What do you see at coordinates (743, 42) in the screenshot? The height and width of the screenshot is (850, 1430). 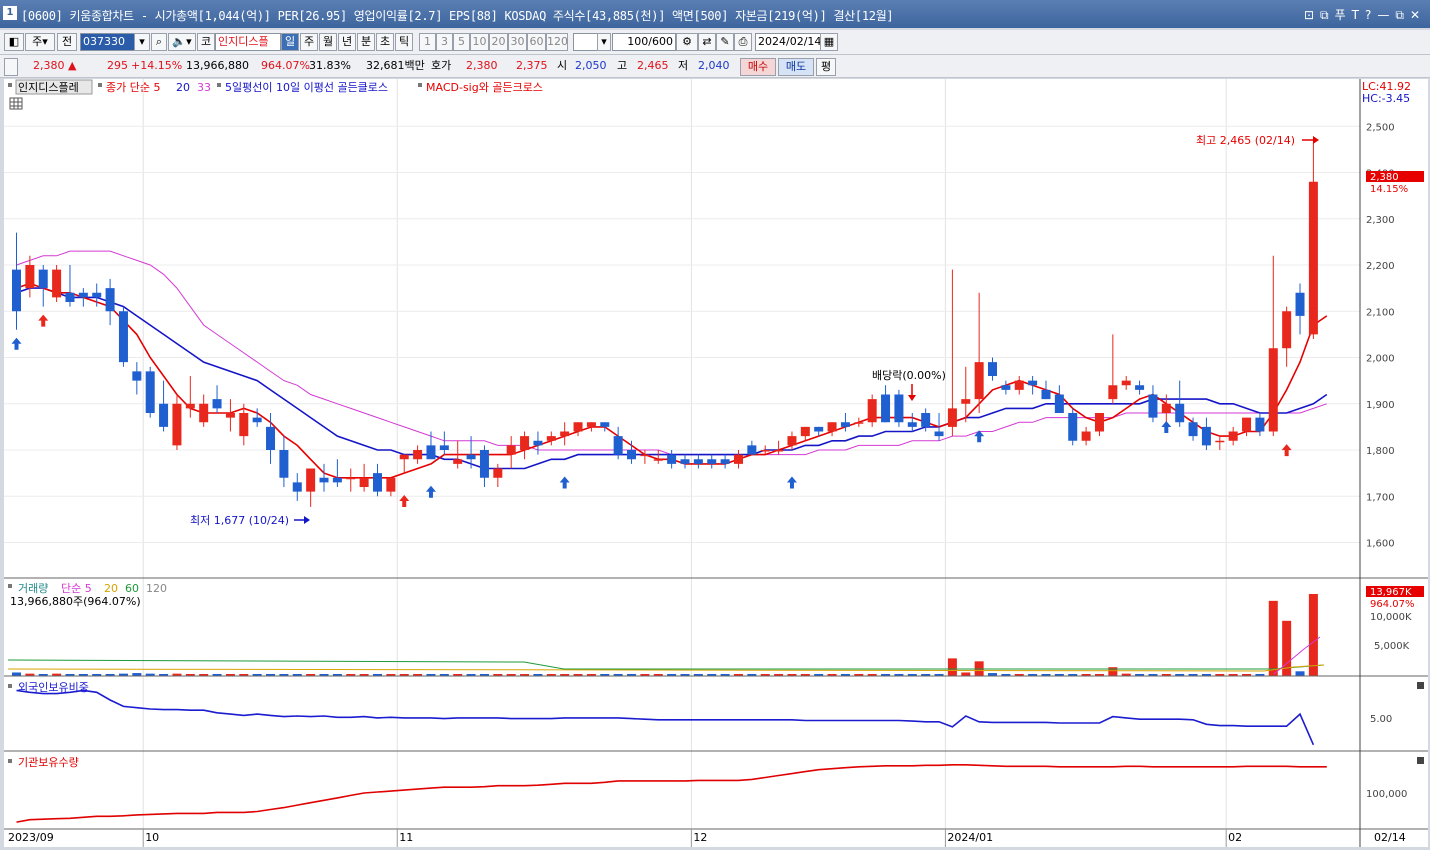 I see `print-icon: ⎙` at bounding box center [743, 42].